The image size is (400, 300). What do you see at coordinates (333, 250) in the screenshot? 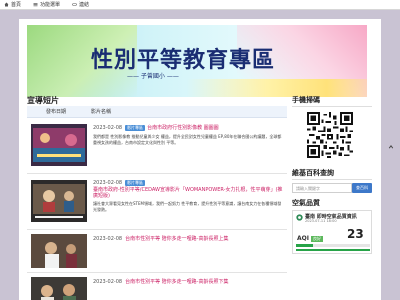
I see `aqi-scale-bar` at bounding box center [333, 250].